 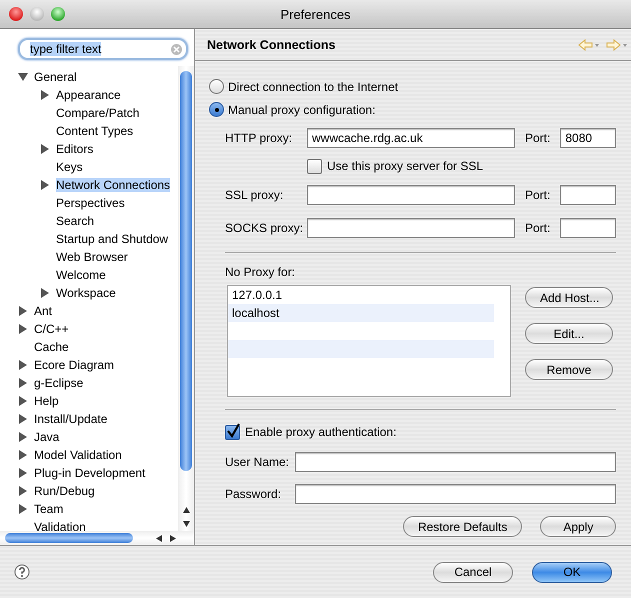 I want to click on tree-item: Workspace, so click(x=86, y=293).